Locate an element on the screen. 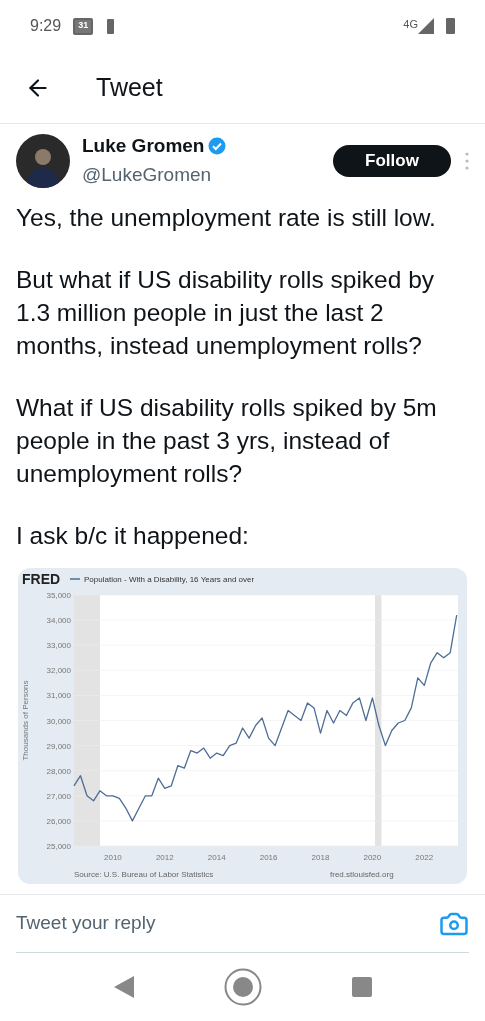 This screenshot has height=1021, width=485. y-tick-label: 34,000 is located at coordinates (58, 621).